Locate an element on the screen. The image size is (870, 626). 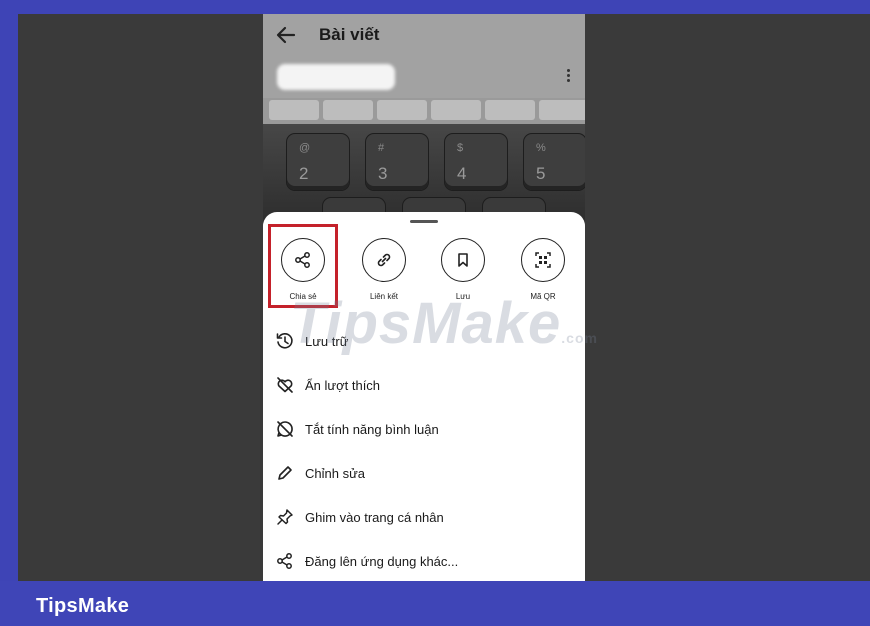
brand-footer is located at coordinates (435, 603).